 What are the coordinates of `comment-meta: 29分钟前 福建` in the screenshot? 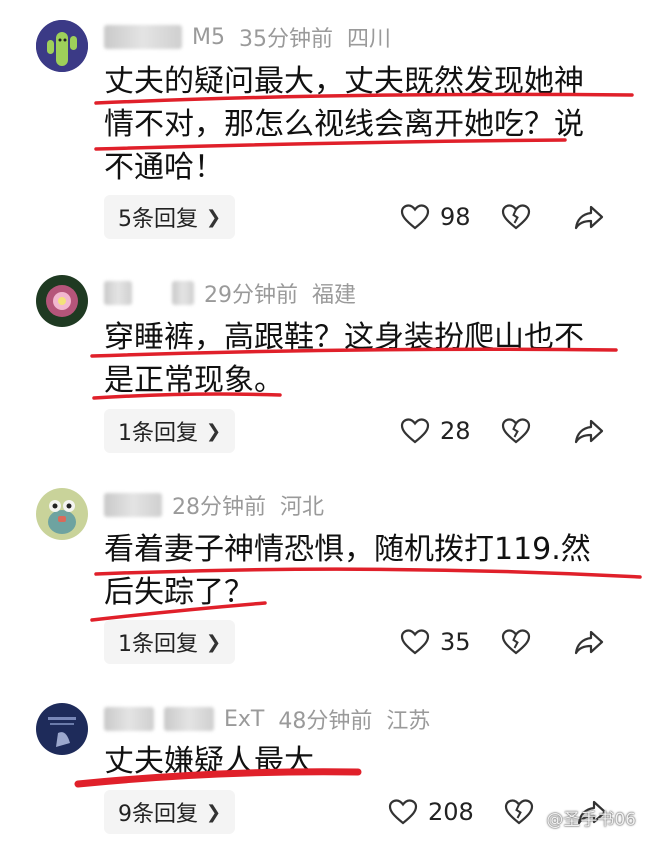 It's located at (237, 293).